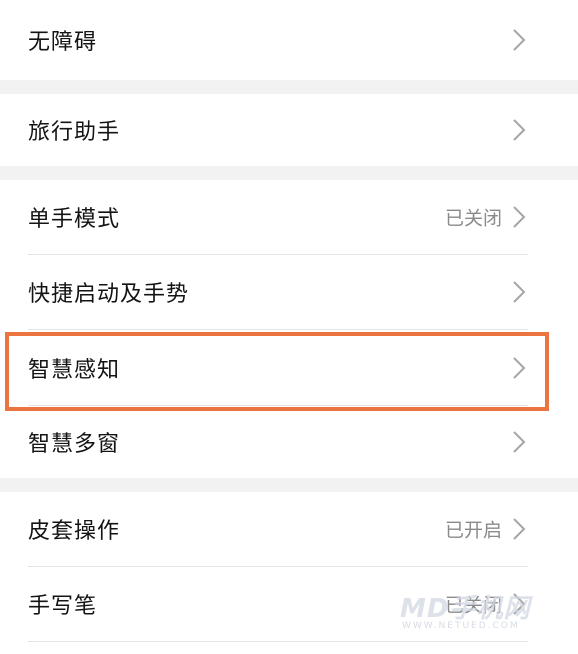  I want to click on setting-row-shortcuts-gestures: 快捷启动及手势, so click(289, 292).